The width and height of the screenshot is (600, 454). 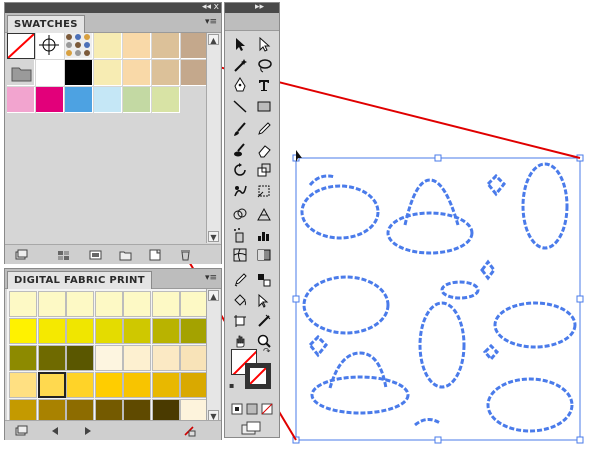 What do you see at coordinates (240, 191) in the screenshot?
I see `warp-tool` at bounding box center [240, 191].